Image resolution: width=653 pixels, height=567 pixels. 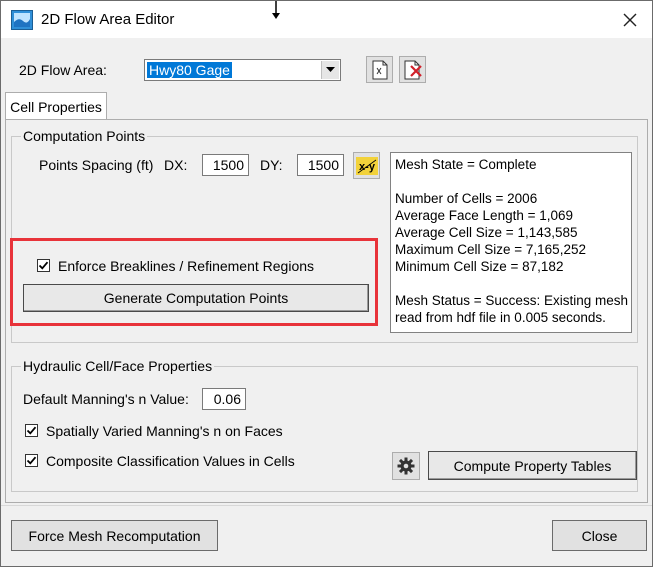 What do you see at coordinates (63, 70) in the screenshot?
I see `flow-area-label: 2D Flow Area:` at bounding box center [63, 70].